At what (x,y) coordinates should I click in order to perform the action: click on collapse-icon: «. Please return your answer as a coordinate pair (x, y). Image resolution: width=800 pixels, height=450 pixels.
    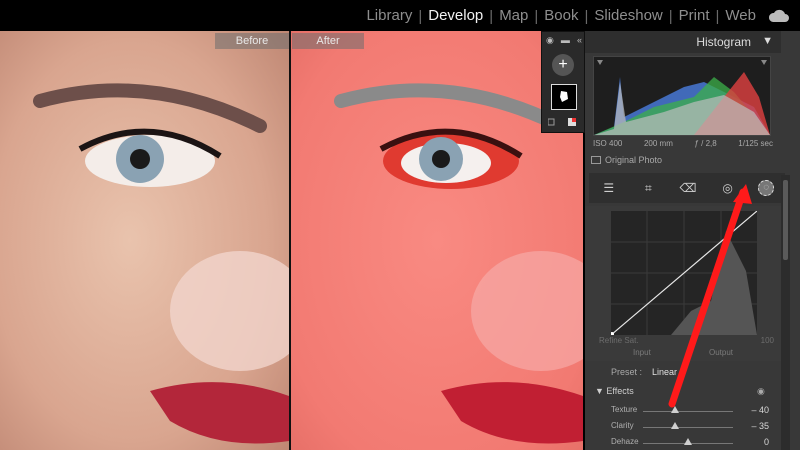
    Looking at the image, I should click on (579, 40).